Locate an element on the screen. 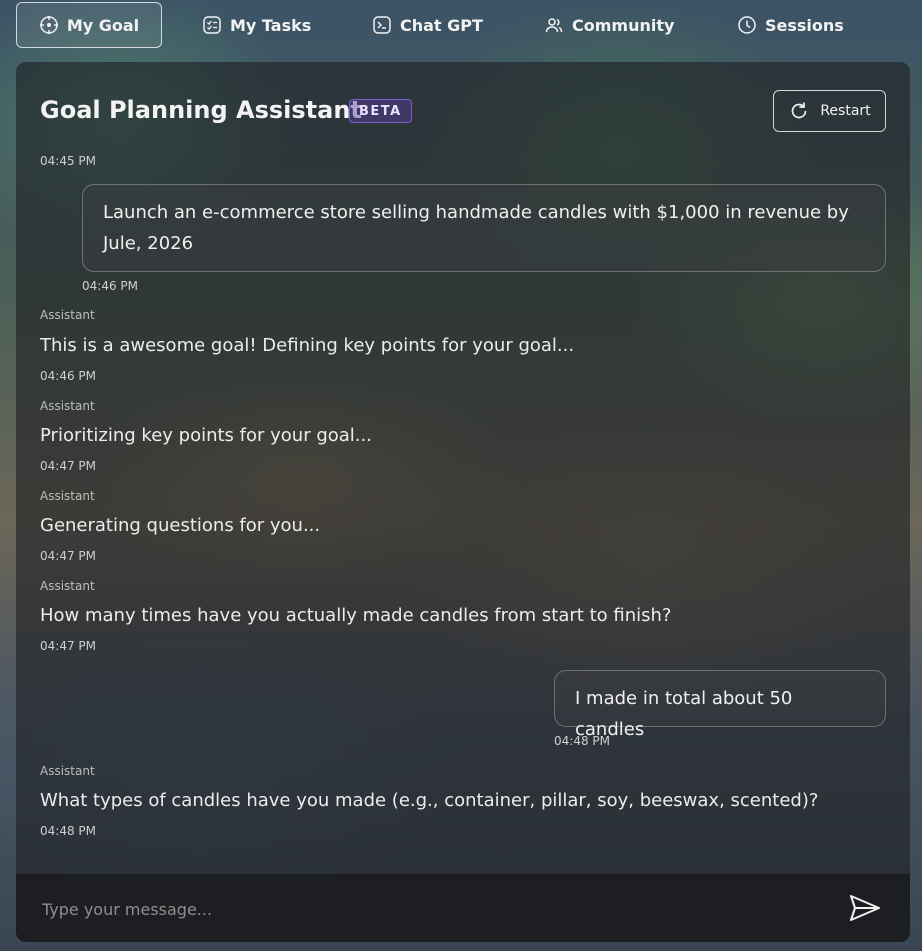  nav-label: Chat GPT is located at coordinates (441, 25).